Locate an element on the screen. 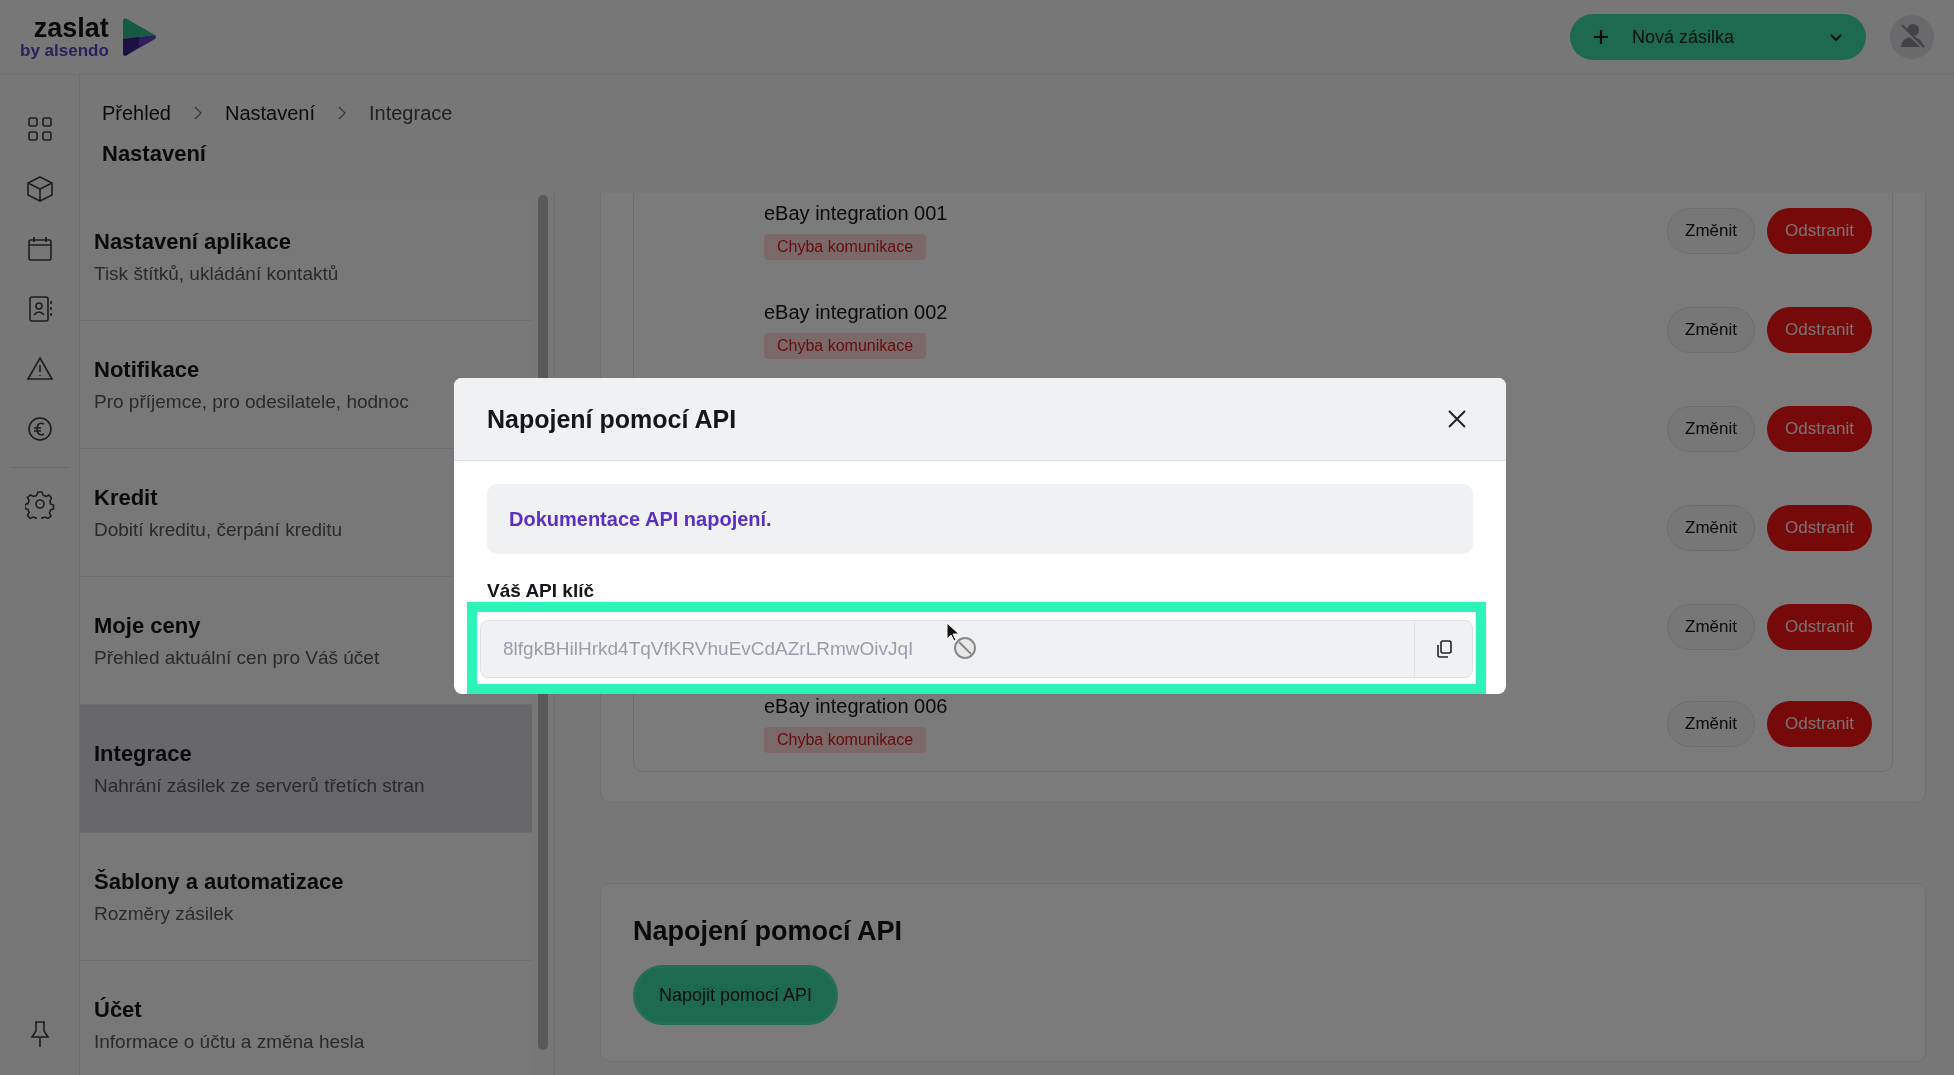 Image resolution: width=1954 pixels, height=1075 pixels. card-title: Napojení pomocí API is located at coordinates (768, 931).